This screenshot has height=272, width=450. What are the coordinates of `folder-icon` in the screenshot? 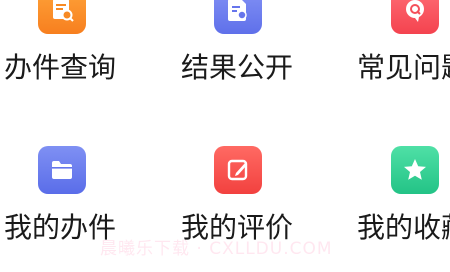 It's located at (62, 170).